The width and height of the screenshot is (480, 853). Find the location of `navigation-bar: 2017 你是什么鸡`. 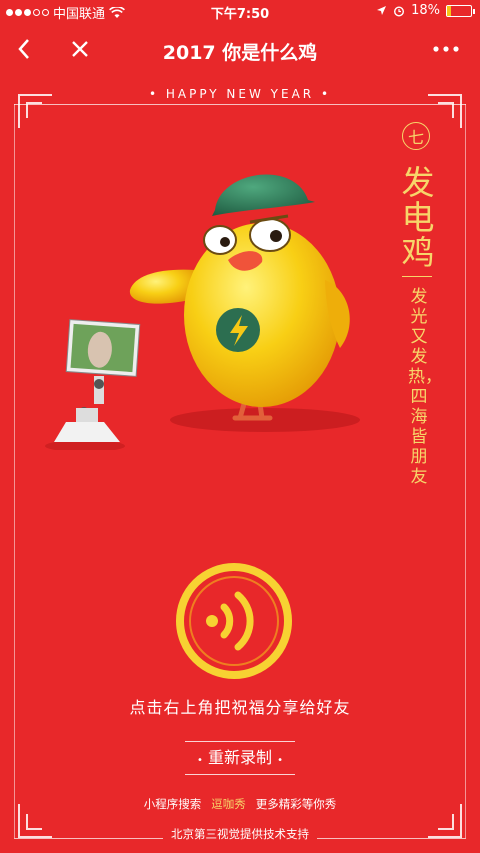

navigation-bar: 2017 你是什么鸡 is located at coordinates (240, 49).